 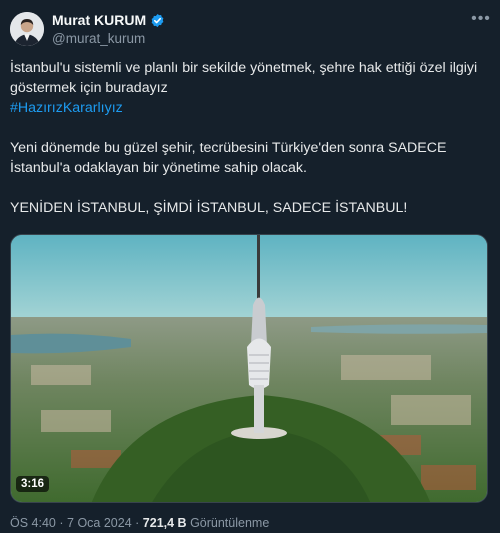 What do you see at coordinates (33, 484) in the screenshot?
I see `video-duration: 3:16` at bounding box center [33, 484].